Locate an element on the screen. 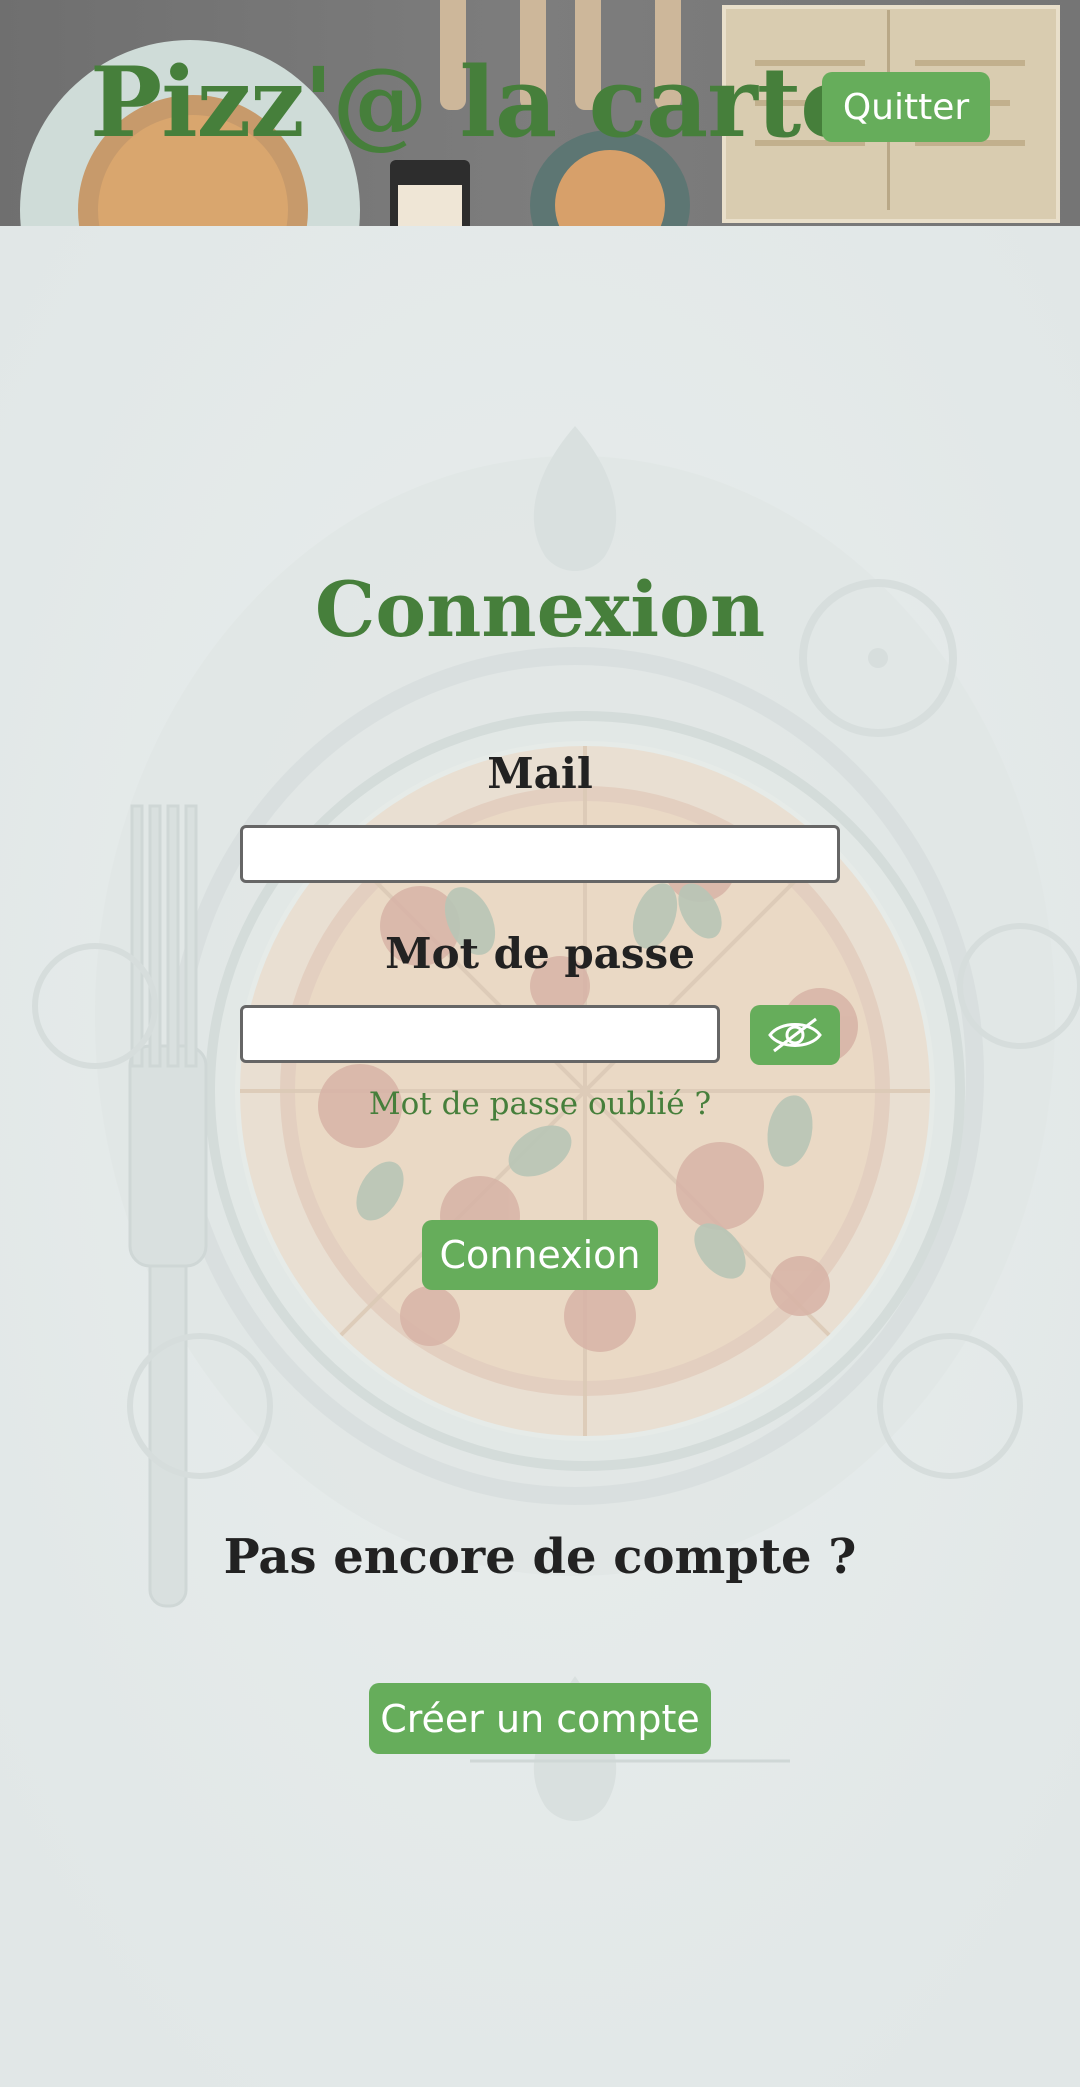 This screenshot has height=2087, width=1080. login-heading: Connexion is located at coordinates (540, 609).